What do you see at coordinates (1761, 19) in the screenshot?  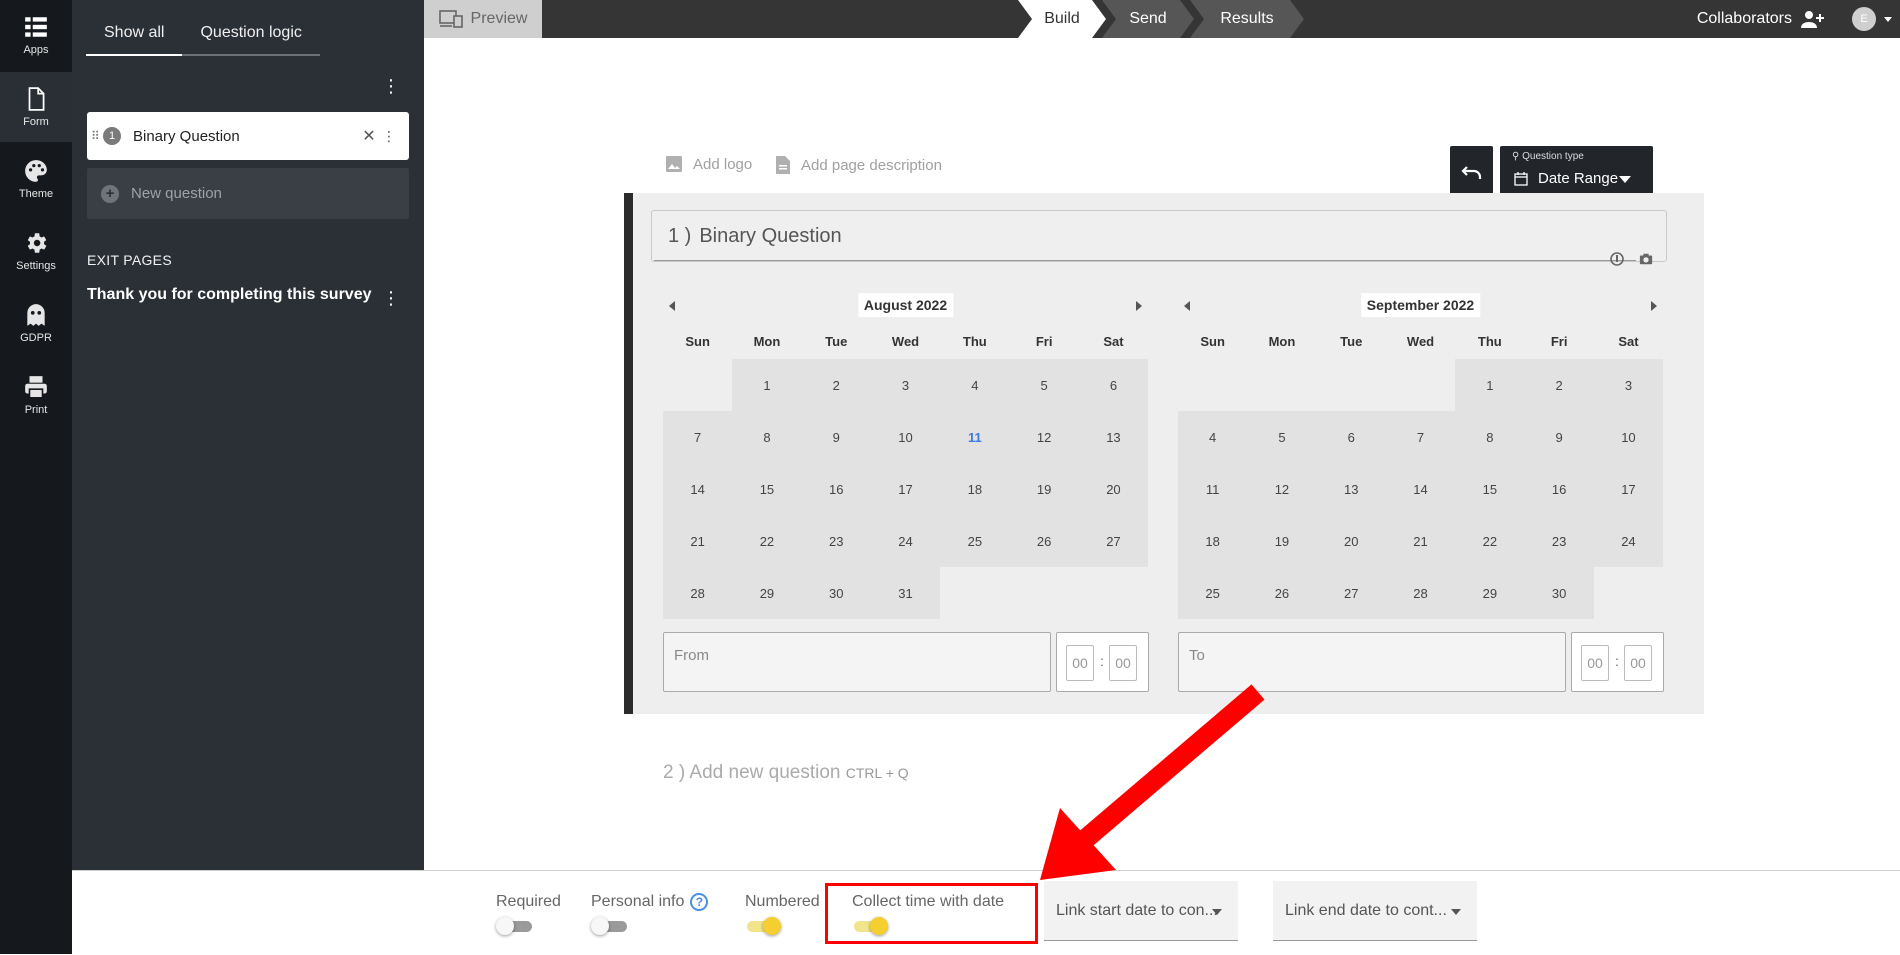 I see `collaborators-button: Collaborators` at bounding box center [1761, 19].